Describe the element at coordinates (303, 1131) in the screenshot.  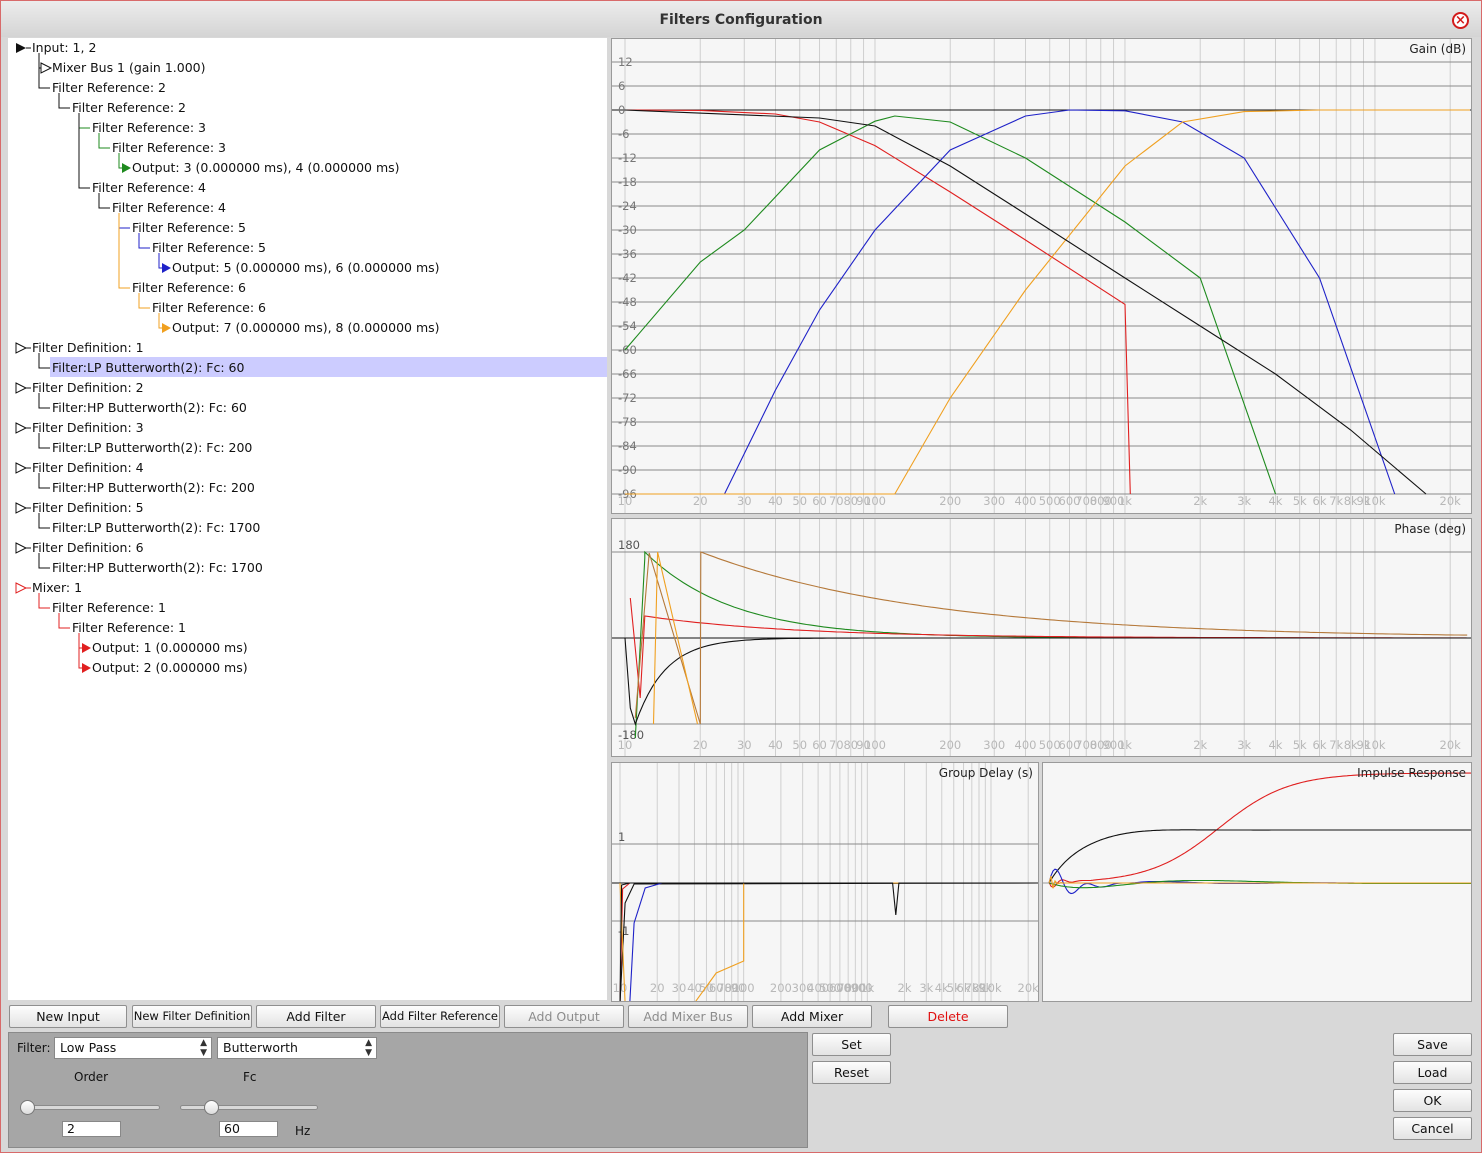
I see `fc-unit-label: Hz` at that location.